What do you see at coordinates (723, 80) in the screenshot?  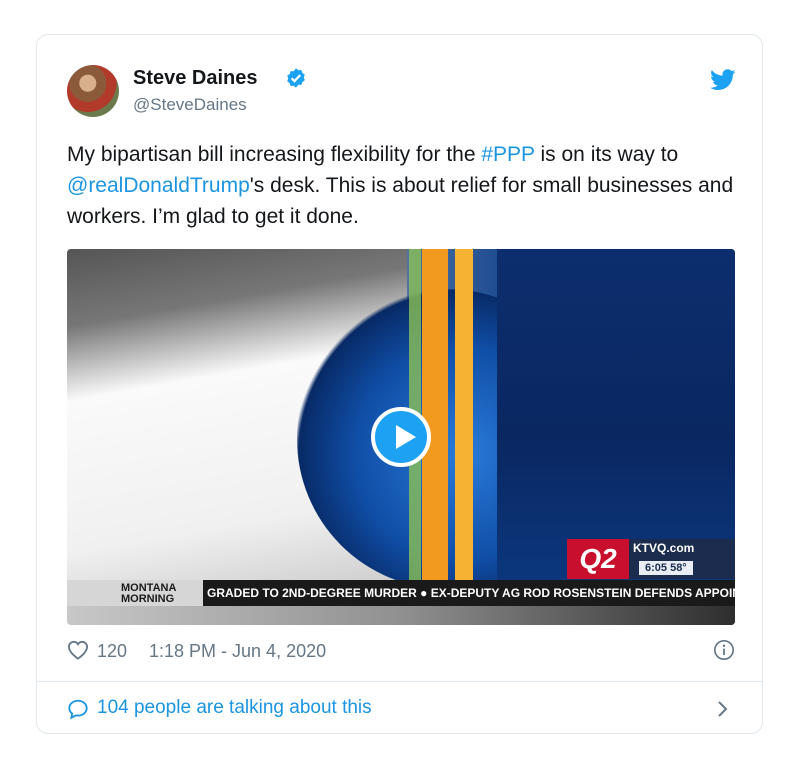 I see `twitter-bird-icon` at bounding box center [723, 80].